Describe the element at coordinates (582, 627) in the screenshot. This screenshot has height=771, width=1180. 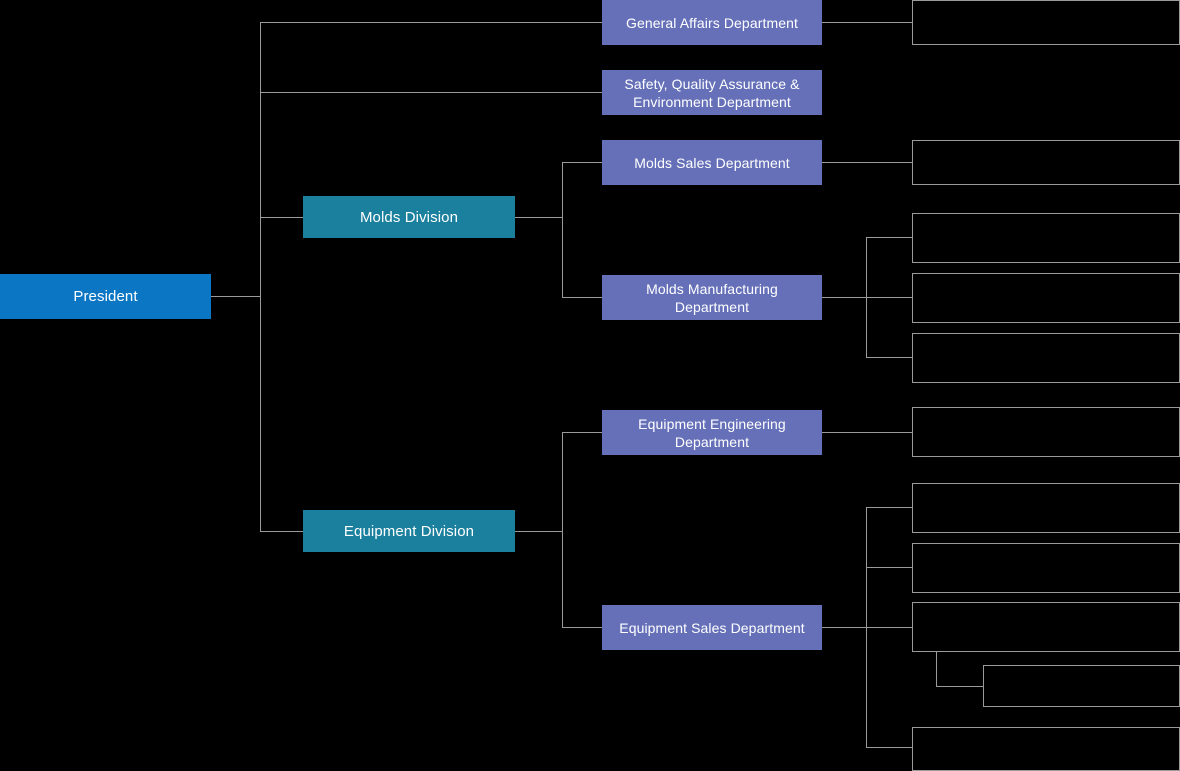
I see `connector-equip-to-sales` at that location.